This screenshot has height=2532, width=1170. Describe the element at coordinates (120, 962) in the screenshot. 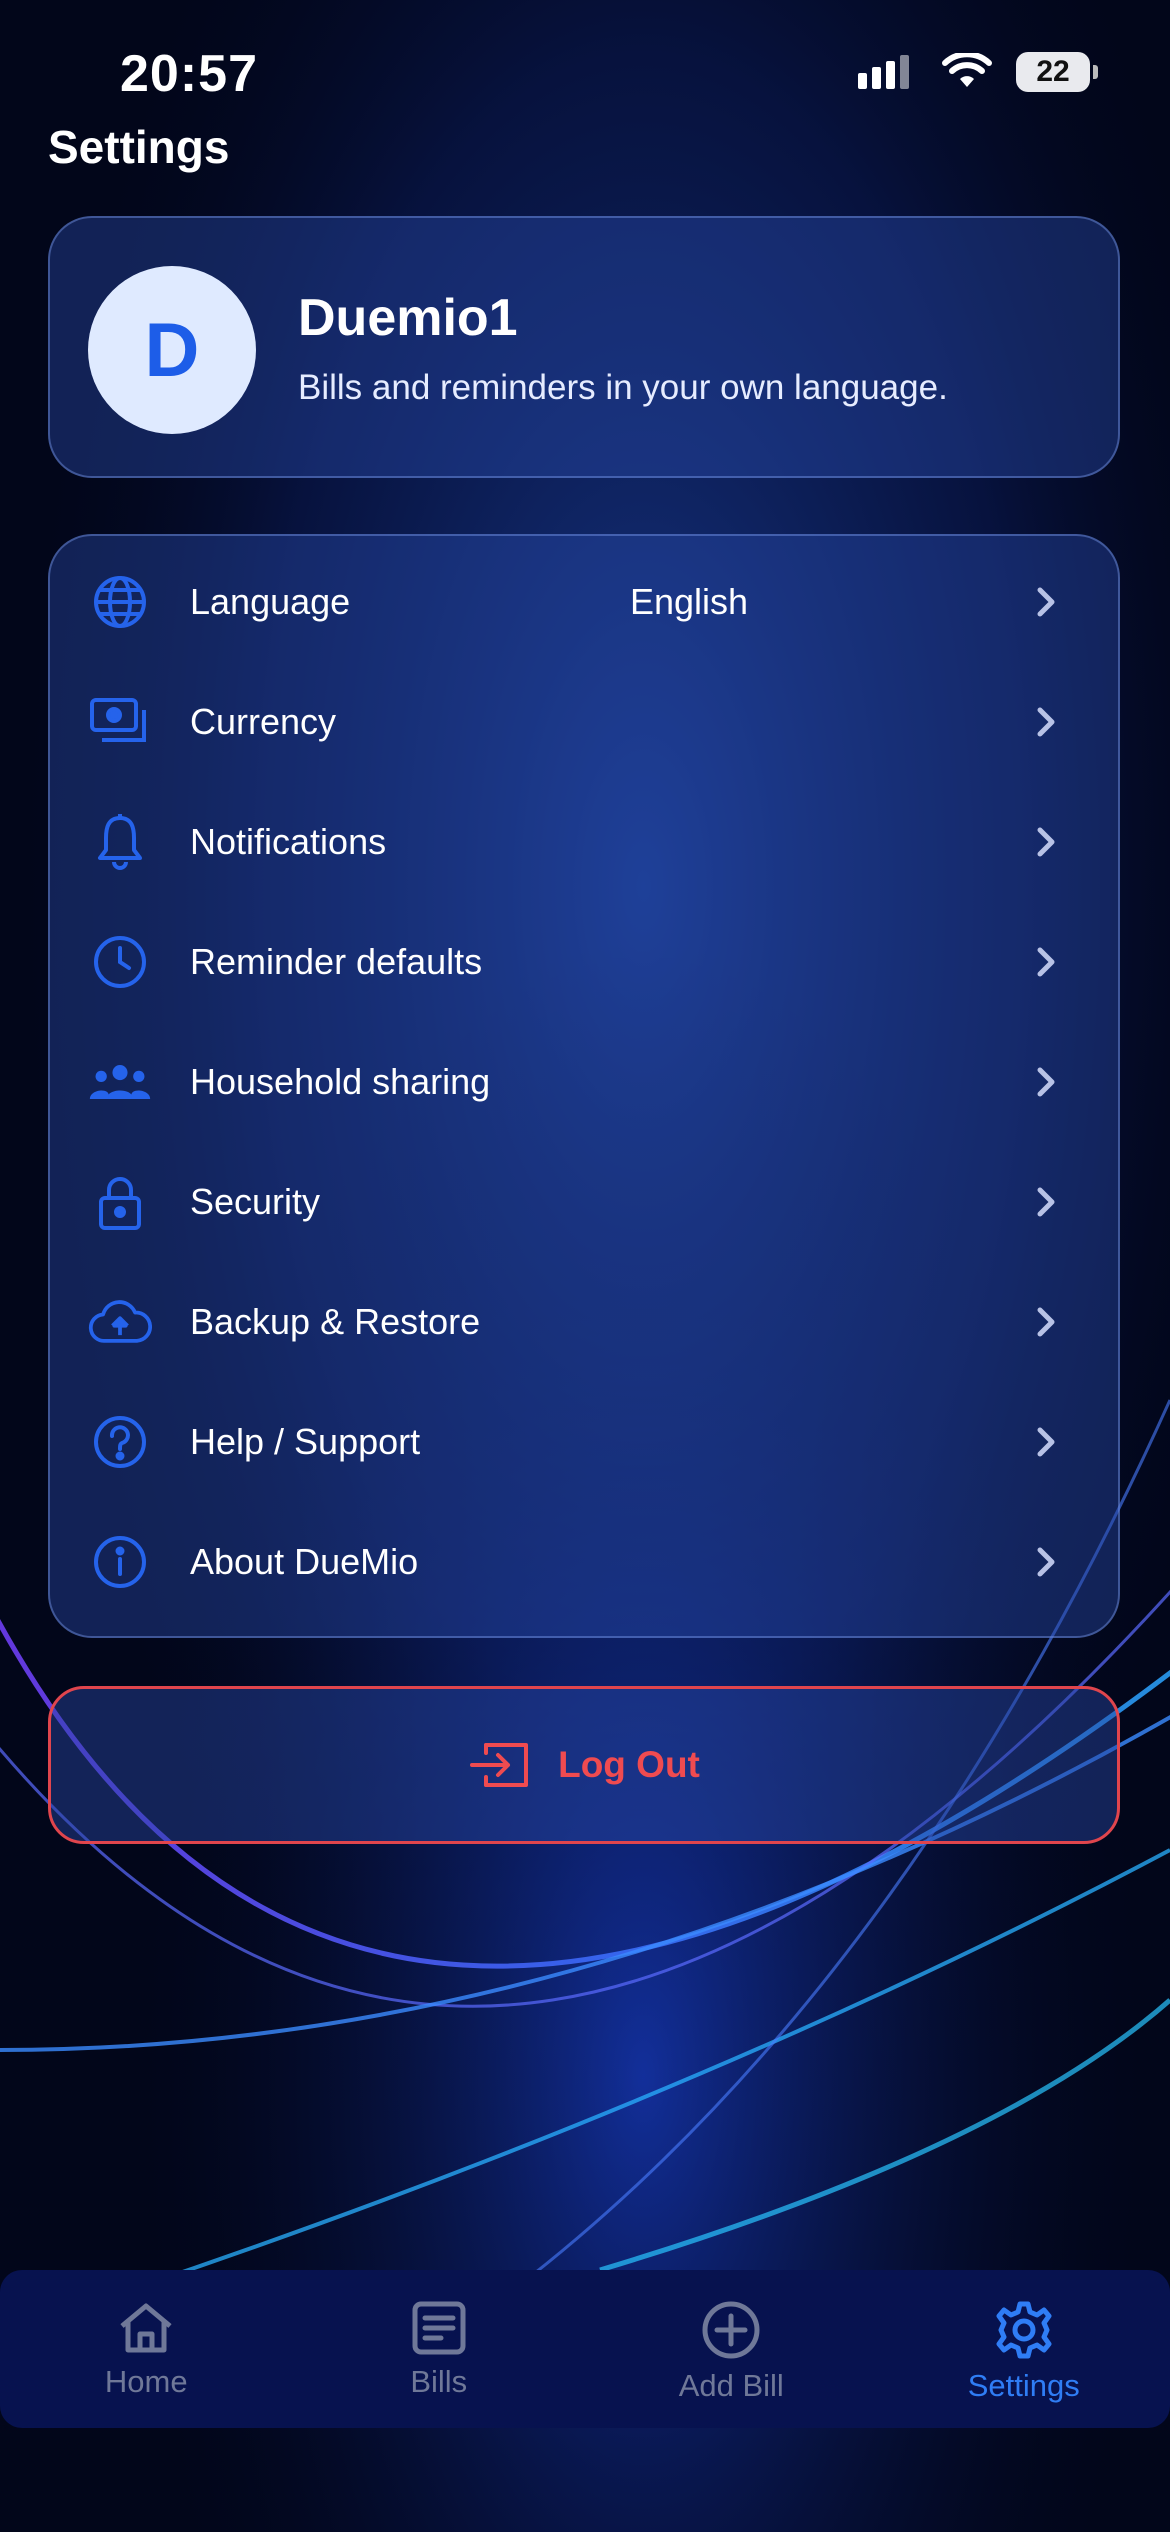

I see `clock-icon` at that location.